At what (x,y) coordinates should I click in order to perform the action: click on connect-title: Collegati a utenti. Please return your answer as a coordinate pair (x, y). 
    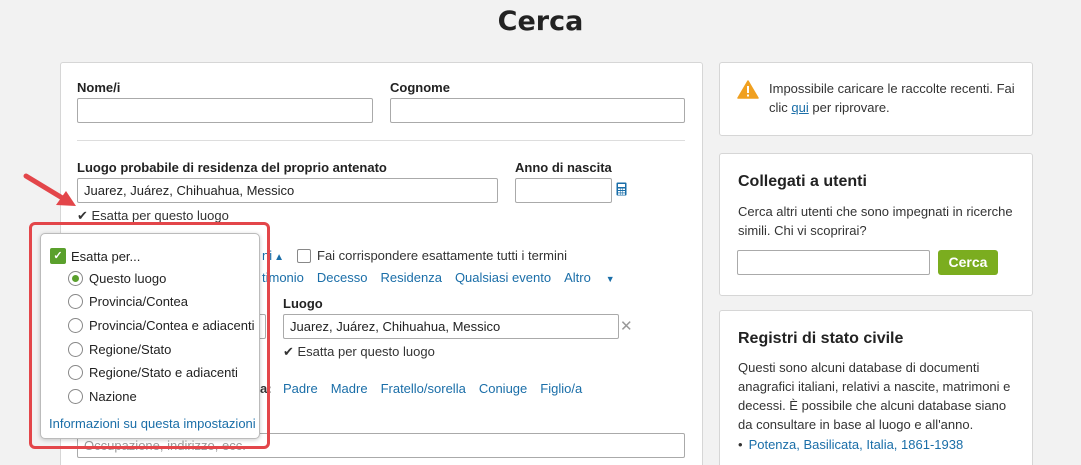
    Looking at the image, I should click on (802, 181).